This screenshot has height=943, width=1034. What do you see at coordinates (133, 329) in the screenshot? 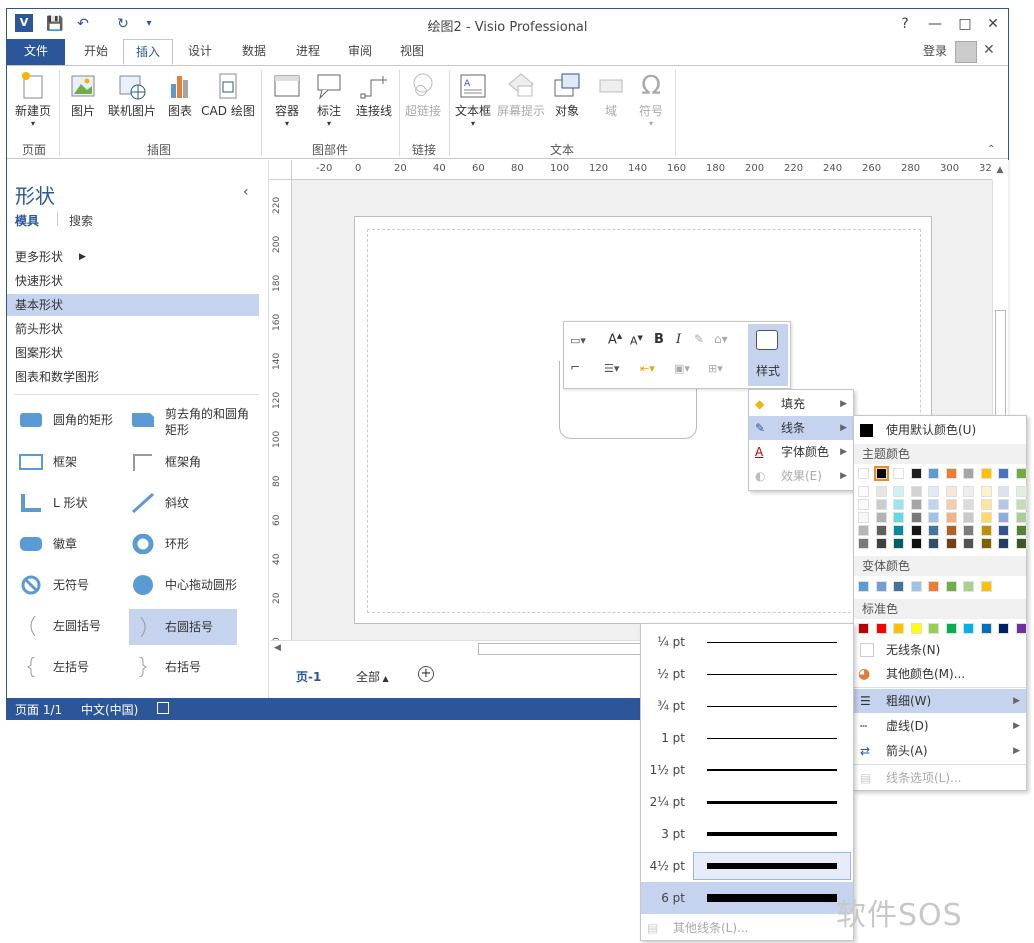
I see `stencil-arrow-shapes: 箭头形状` at bounding box center [133, 329].